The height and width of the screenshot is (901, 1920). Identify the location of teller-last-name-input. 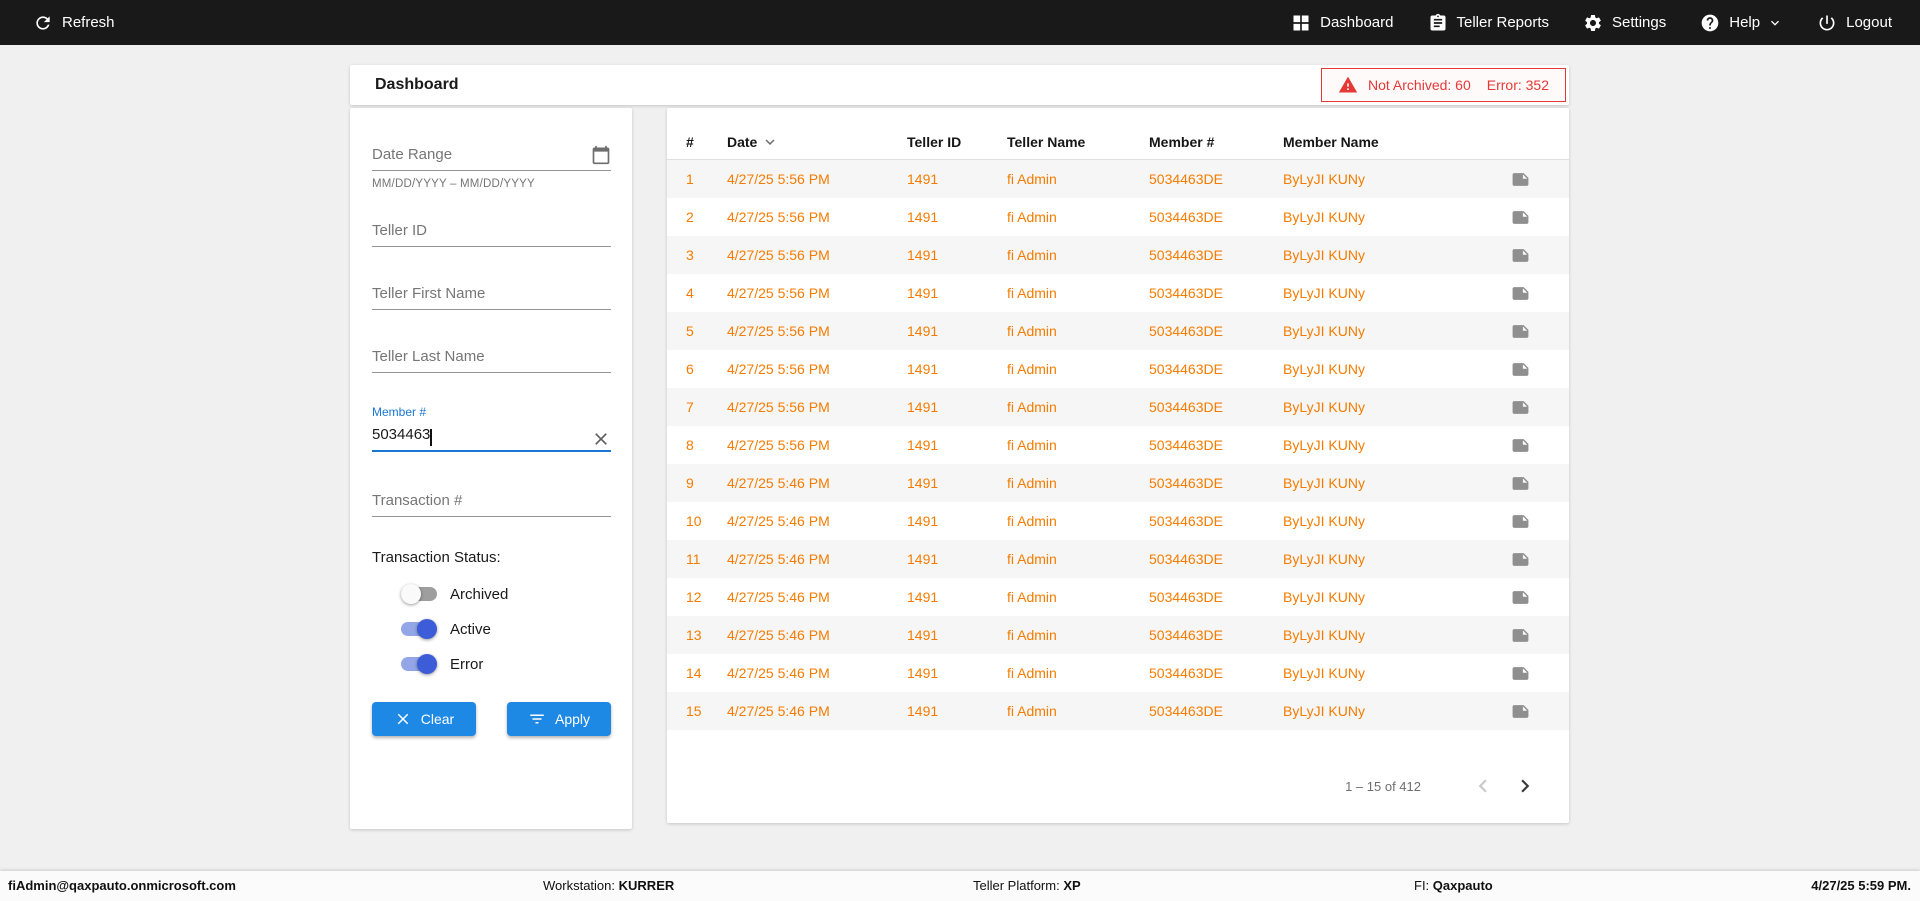
(491, 357).